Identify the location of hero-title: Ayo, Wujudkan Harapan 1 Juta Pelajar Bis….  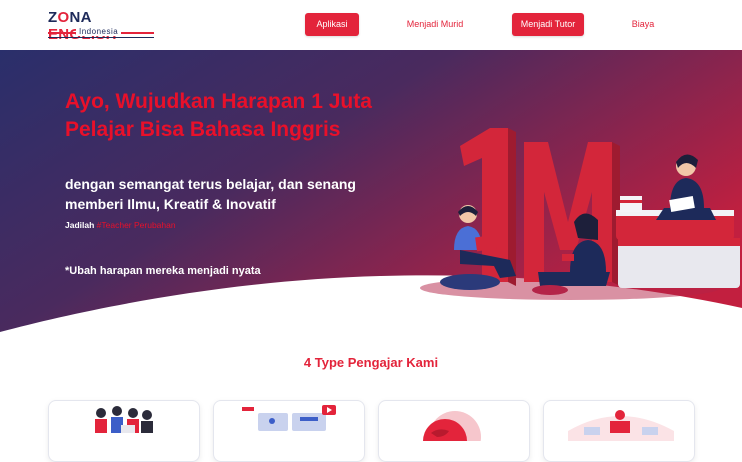
(218, 115).